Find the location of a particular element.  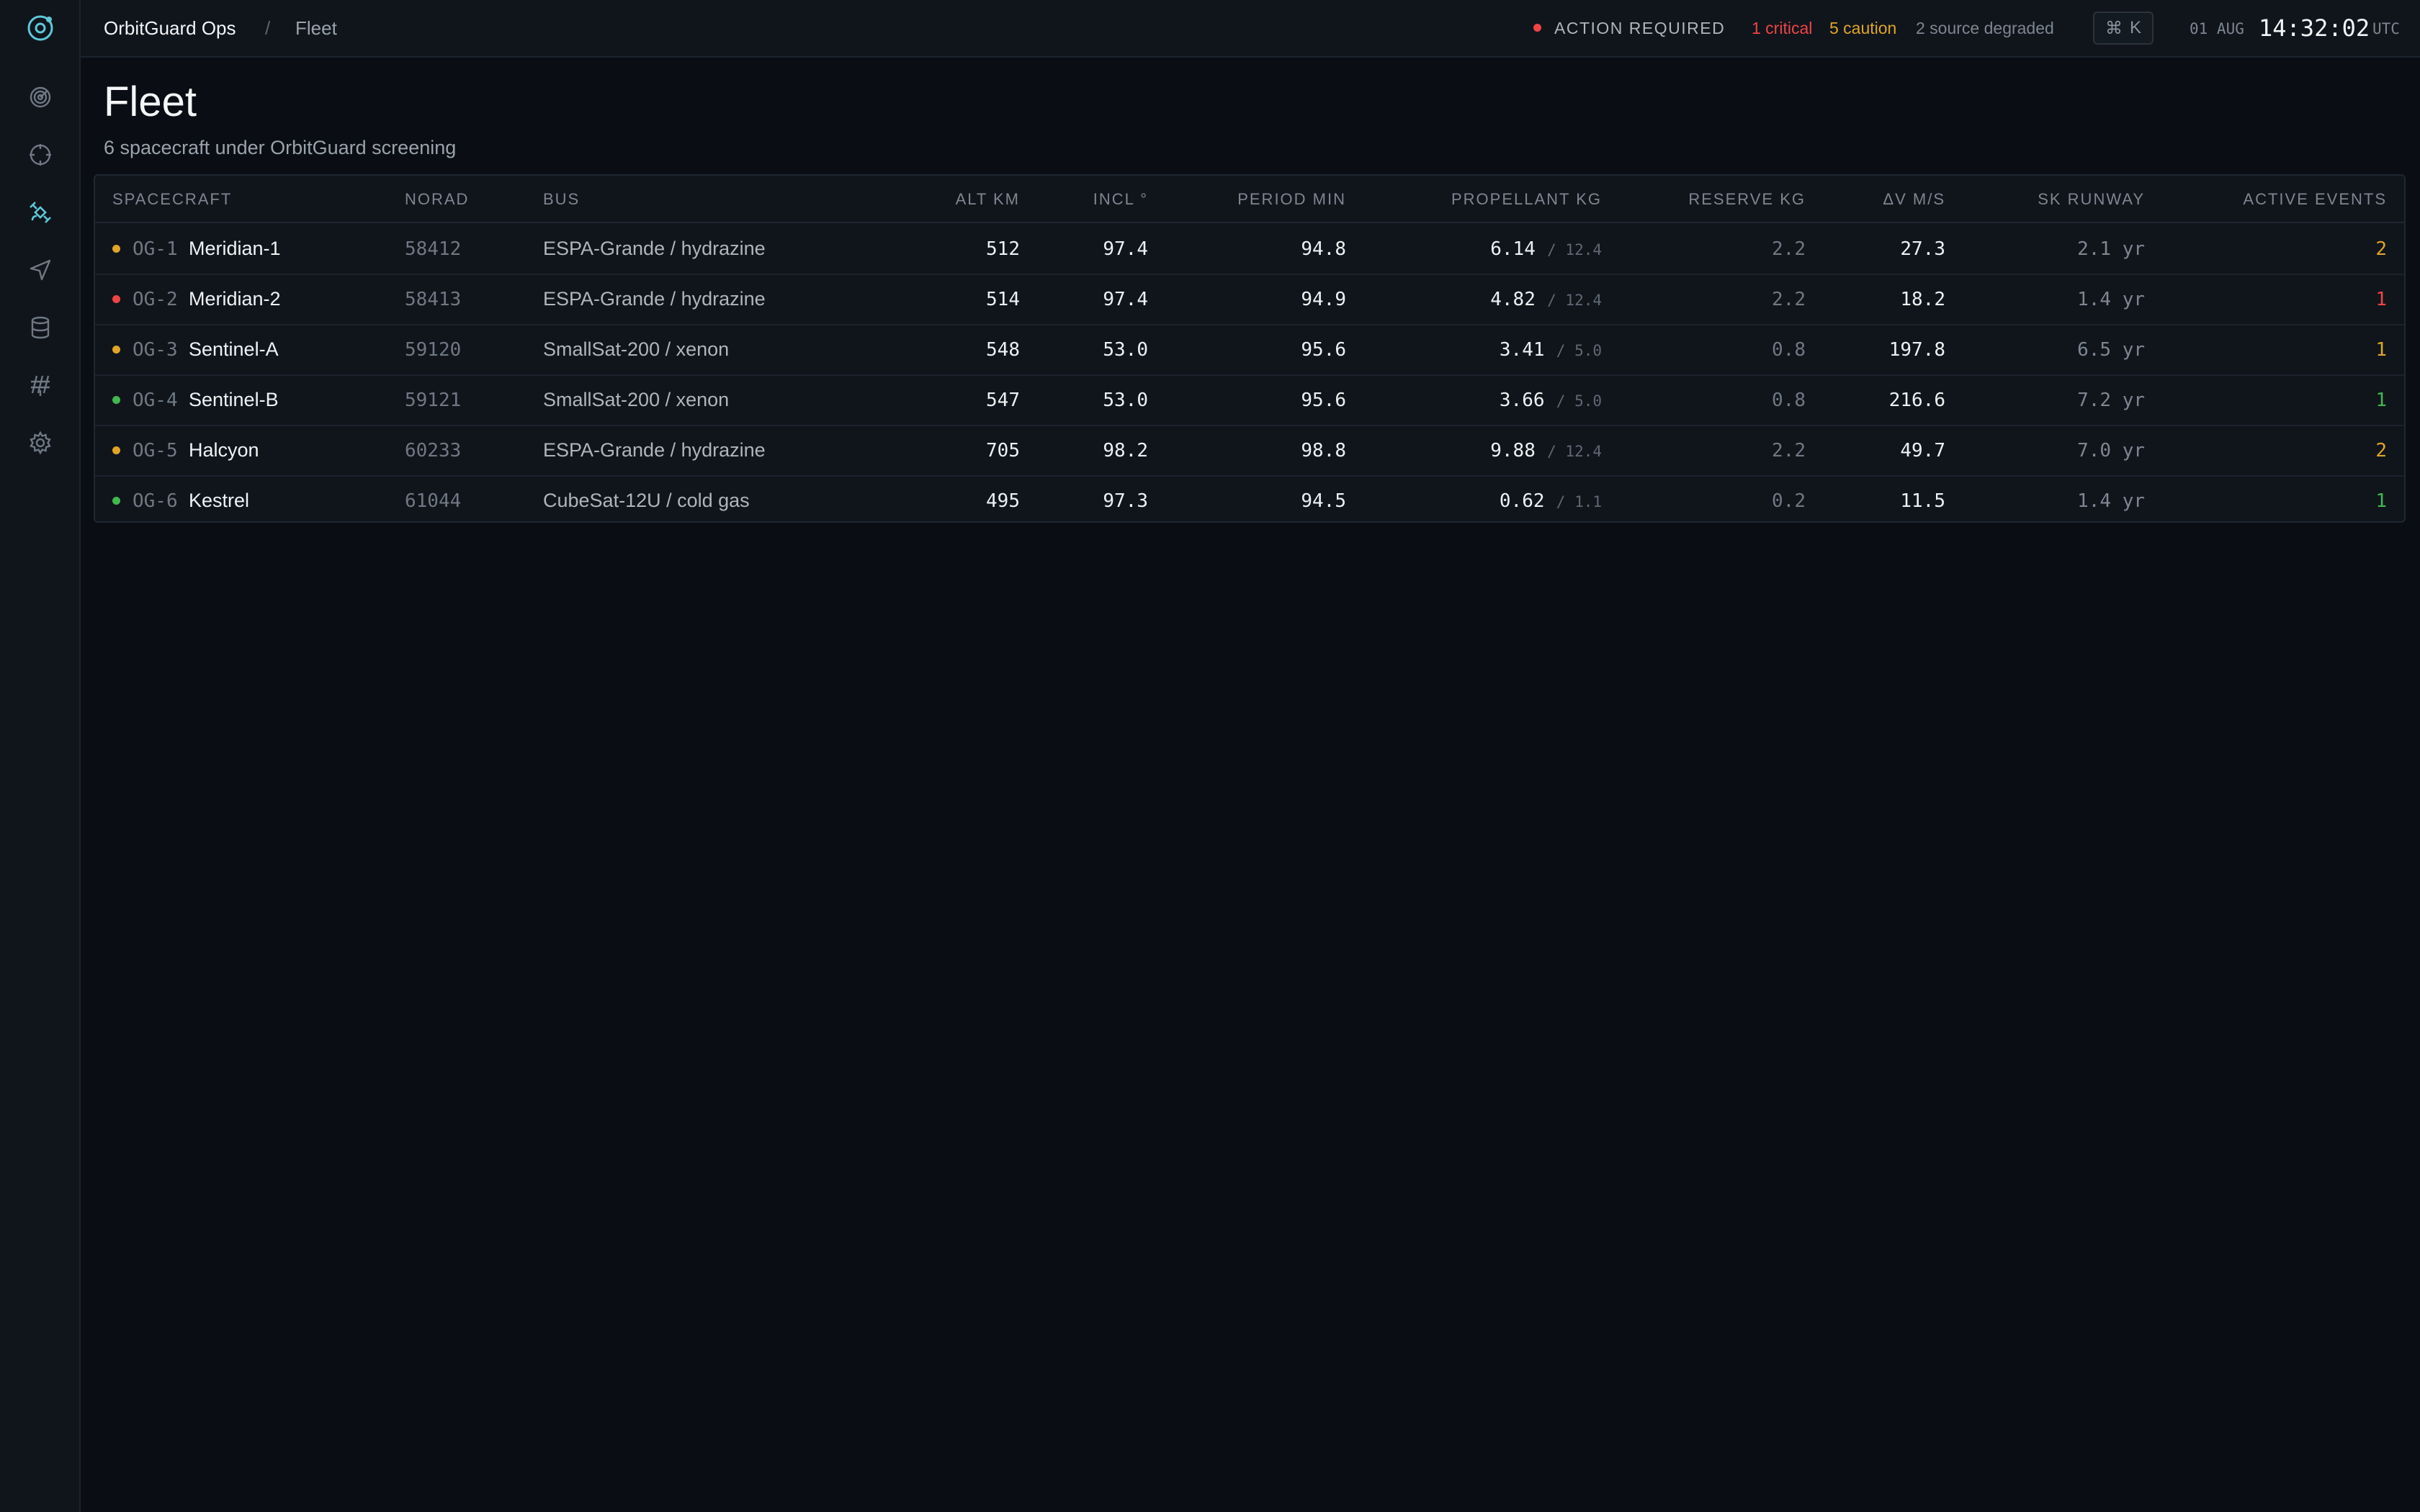

sk-runway: 7.2 yr is located at coordinates (2111, 400).